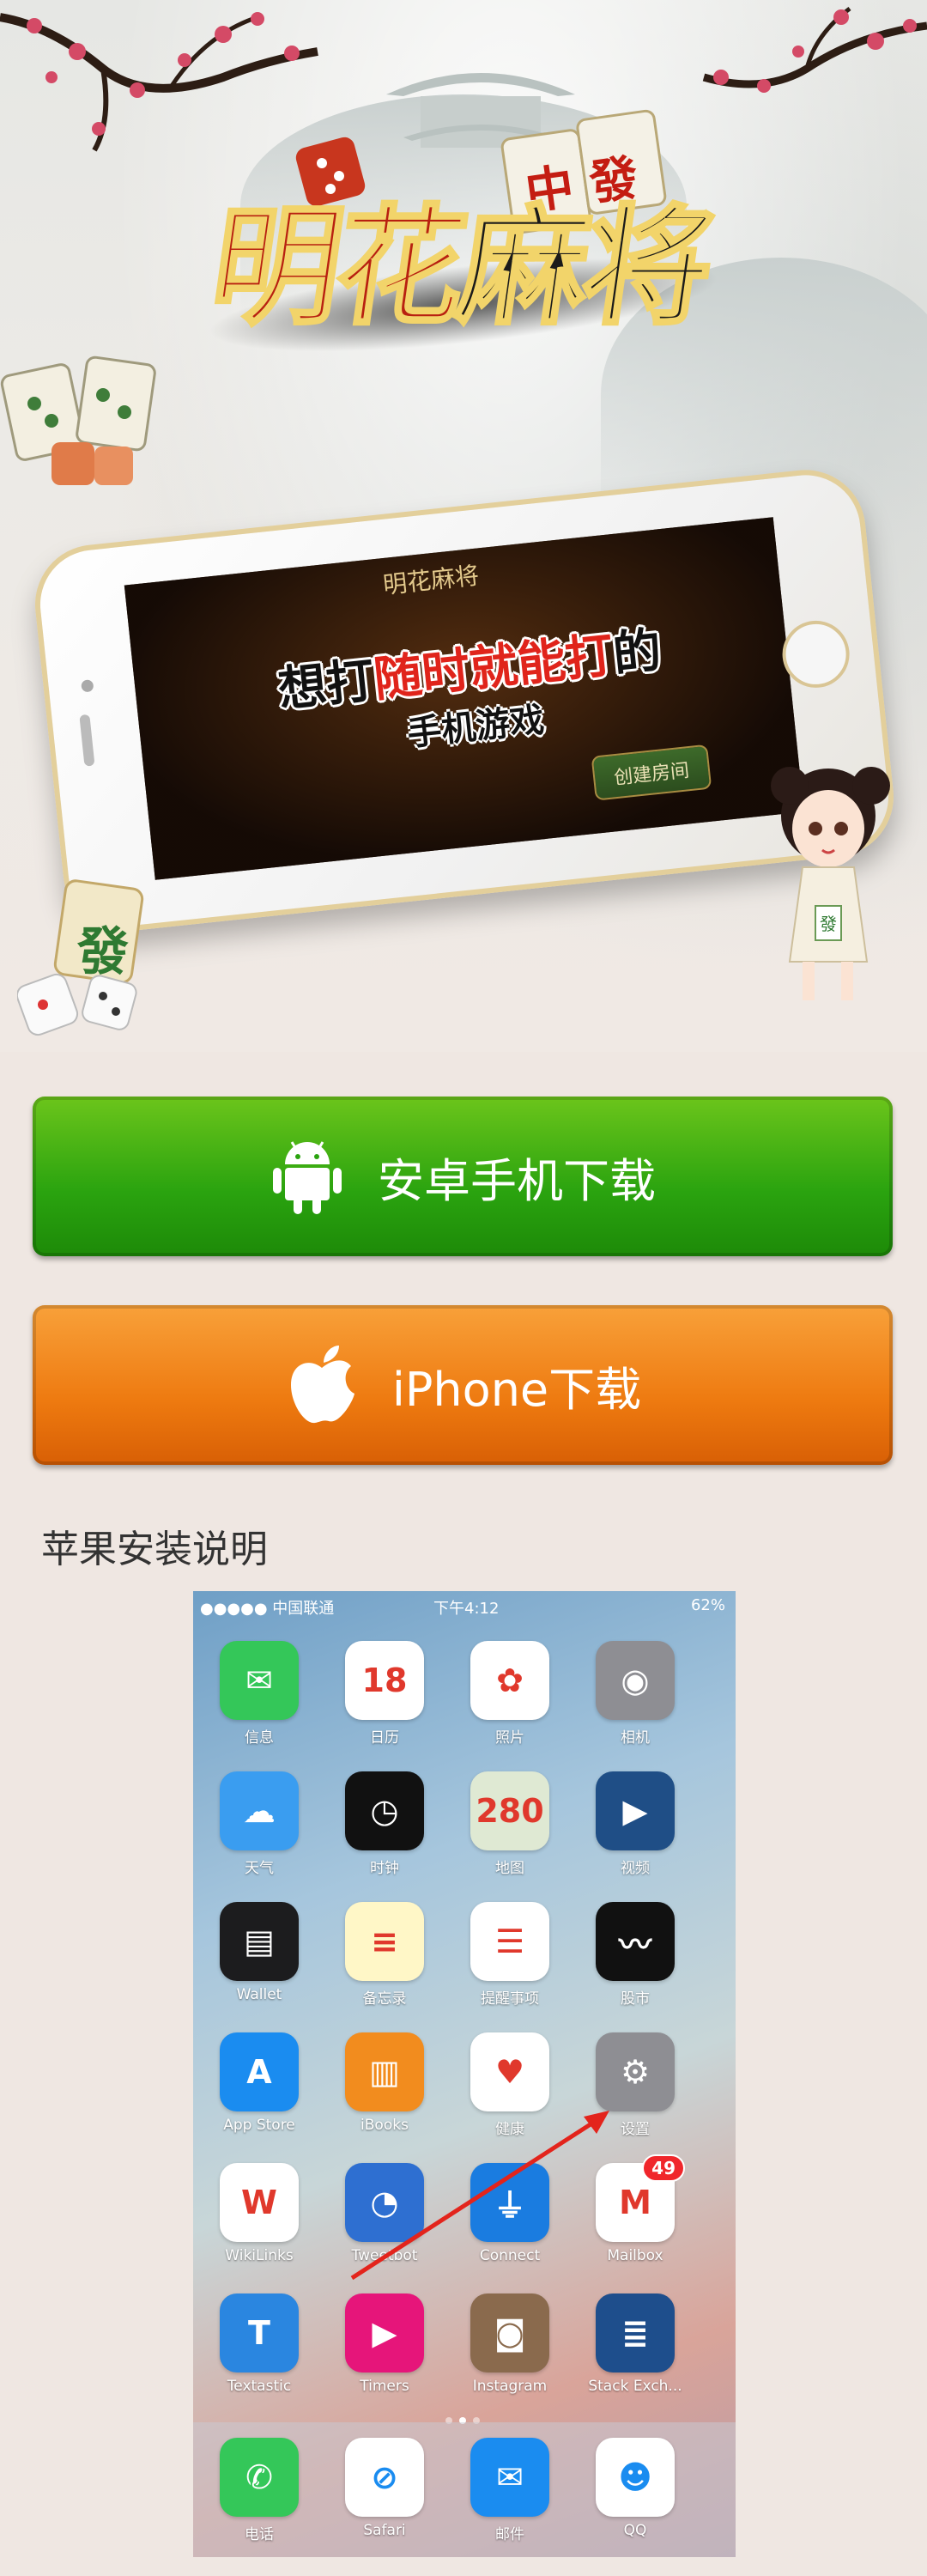  What do you see at coordinates (509, 2535) in the screenshot?
I see `app-label: 邮件` at bounding box center [509, 2535].